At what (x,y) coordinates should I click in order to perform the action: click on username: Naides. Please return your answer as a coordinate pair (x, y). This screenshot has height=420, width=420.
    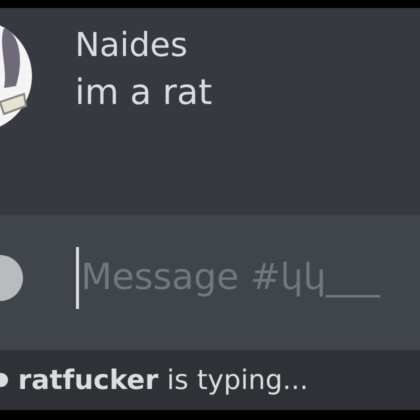
    Looking at the image, I should click on (143, 45).